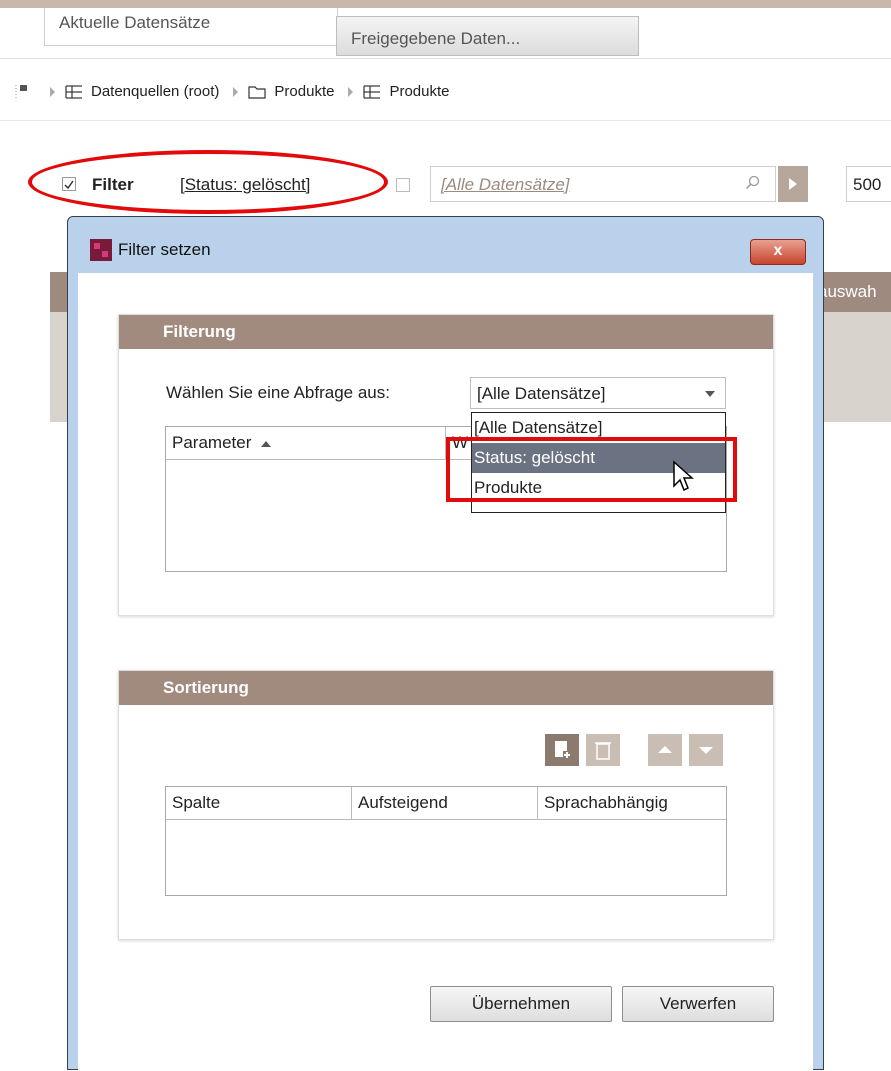 The image size is (891, 1071). I want to click on list-column-label: auswah, so click(847, 291).